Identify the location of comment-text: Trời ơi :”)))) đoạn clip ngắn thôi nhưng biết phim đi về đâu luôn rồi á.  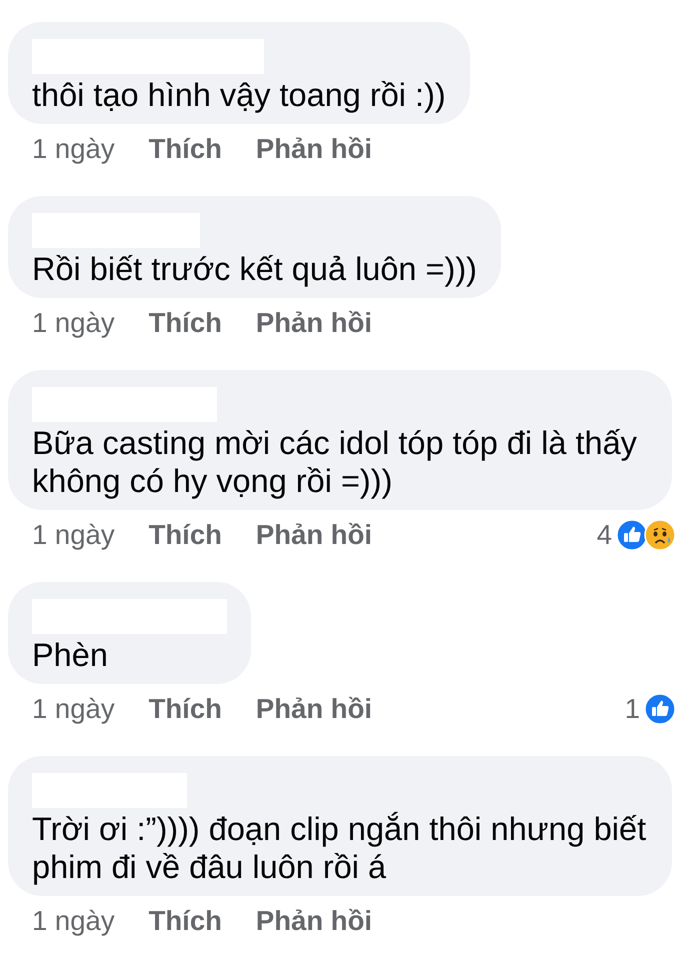
(340, 848).